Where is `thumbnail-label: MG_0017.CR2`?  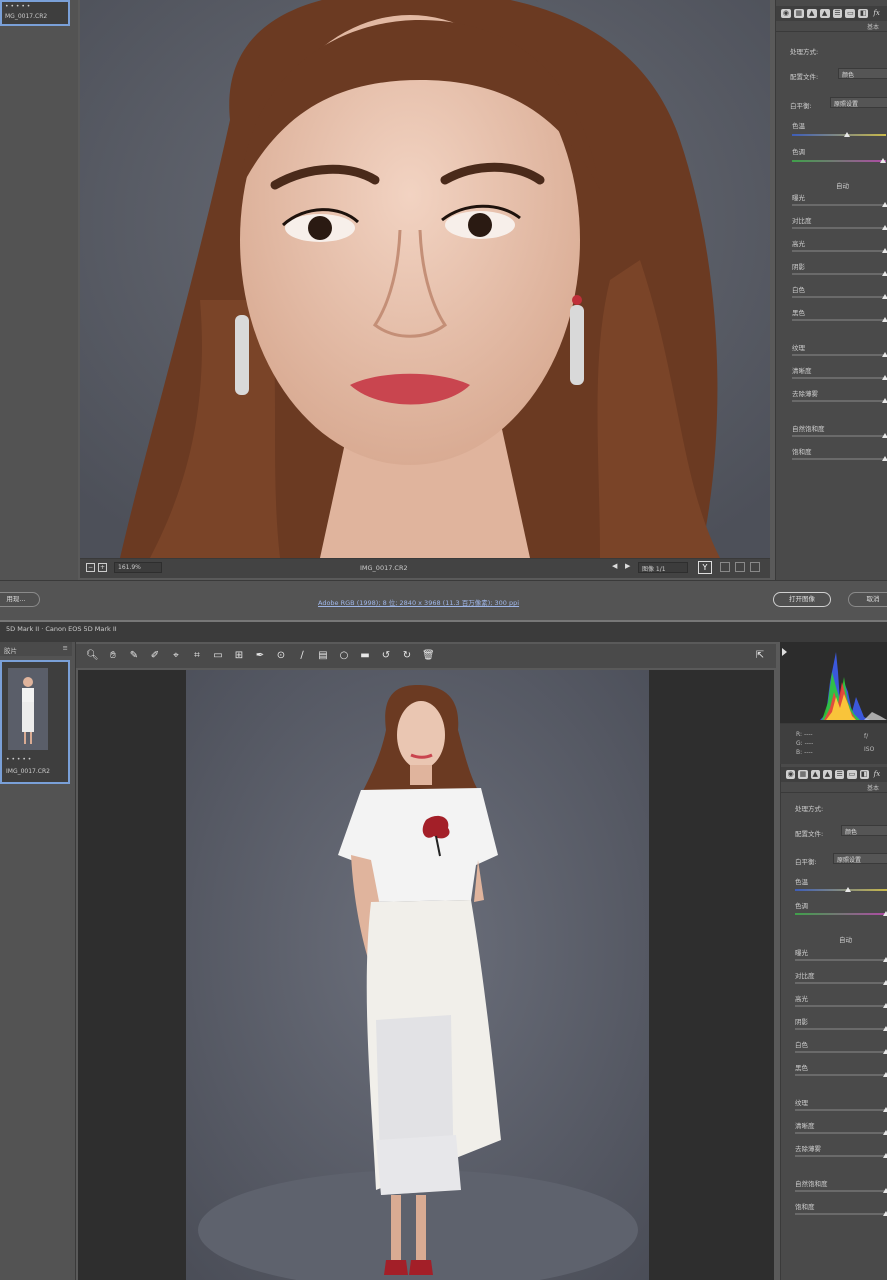 thumbnail-label: MG_0017.CR2 is located at coordinates (26, 16).